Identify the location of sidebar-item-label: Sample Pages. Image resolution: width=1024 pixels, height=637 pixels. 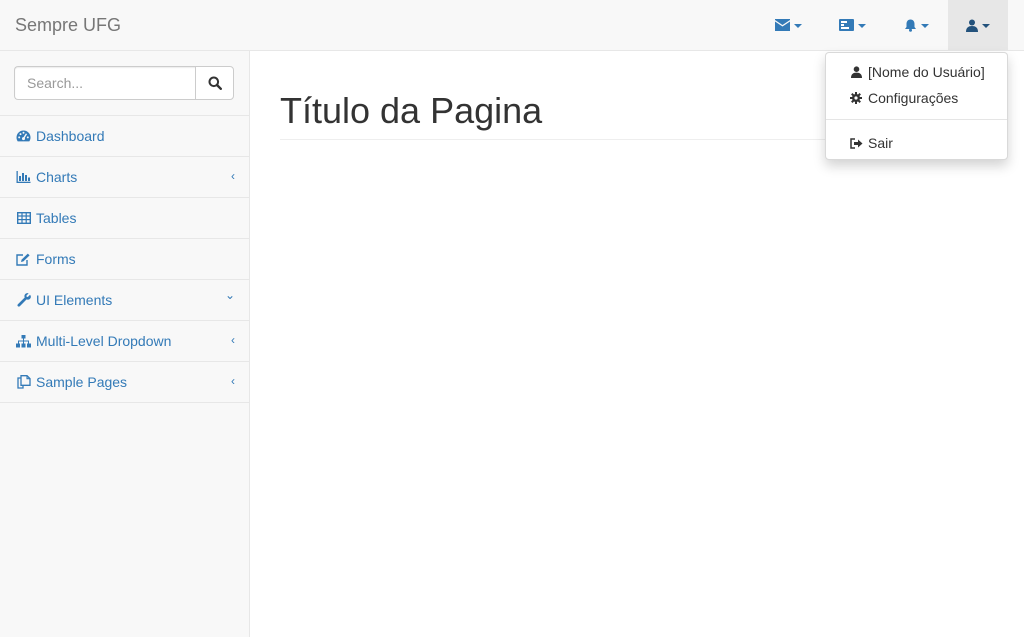
(82, 382).